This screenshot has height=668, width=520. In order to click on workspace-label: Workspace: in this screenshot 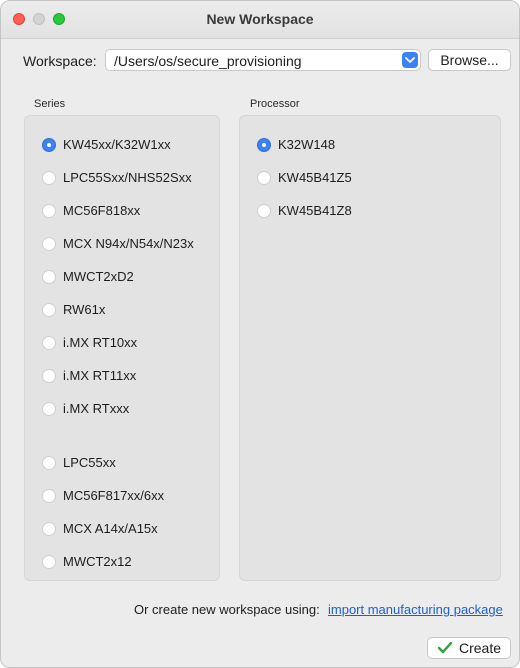, I will do `click(60, 61)`.